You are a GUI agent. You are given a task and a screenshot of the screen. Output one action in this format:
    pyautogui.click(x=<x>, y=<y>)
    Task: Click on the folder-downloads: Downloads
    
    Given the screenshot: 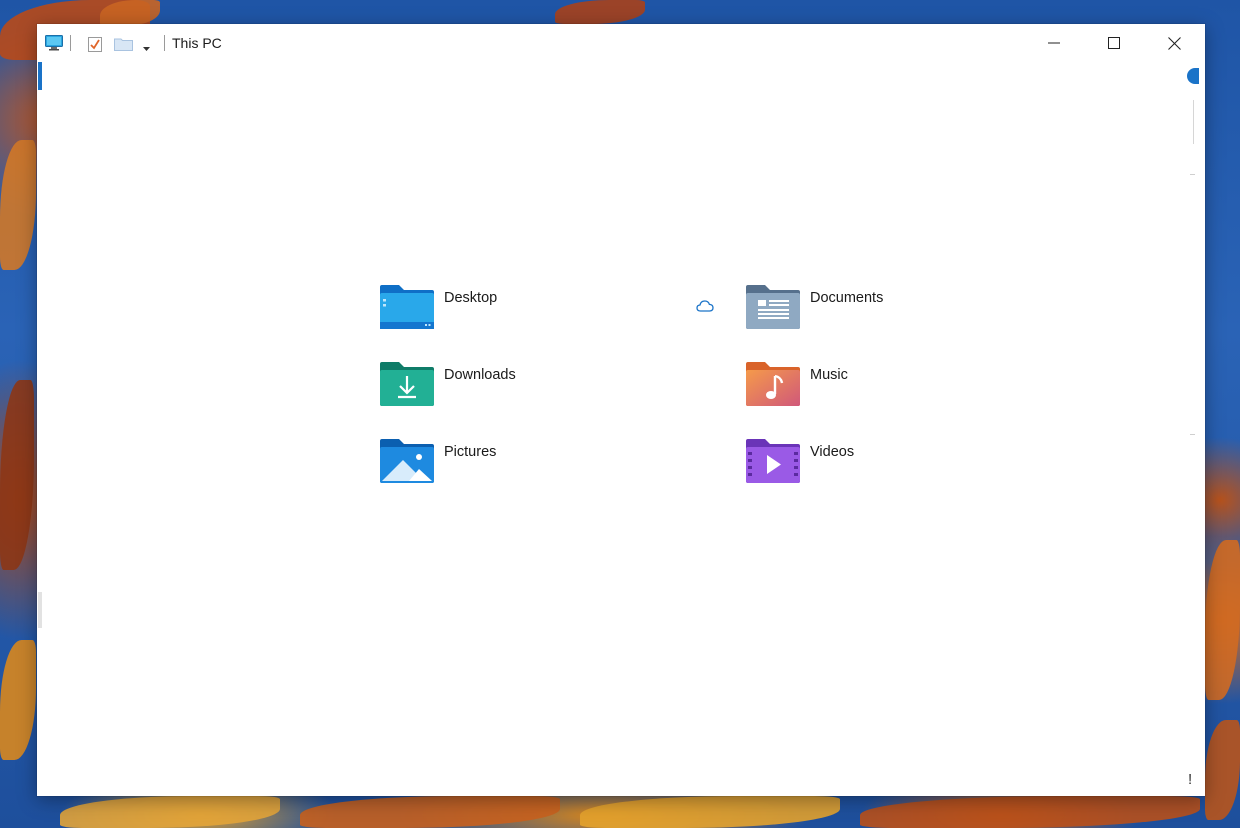 What is the action you would take?
    pyautogui.click(x=534, y=389)
    